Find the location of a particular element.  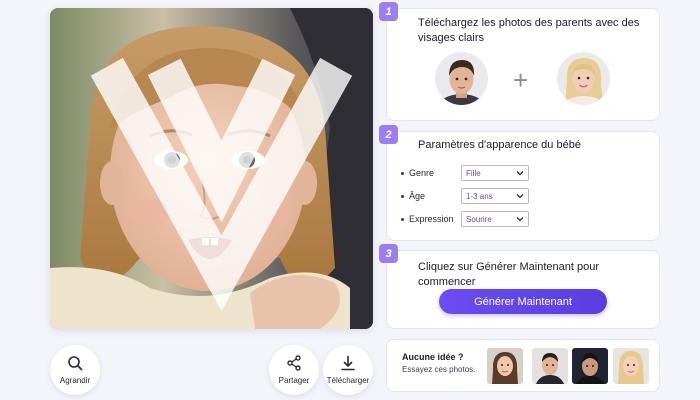

gender-value: Fille is located at coordinates (473, 173).